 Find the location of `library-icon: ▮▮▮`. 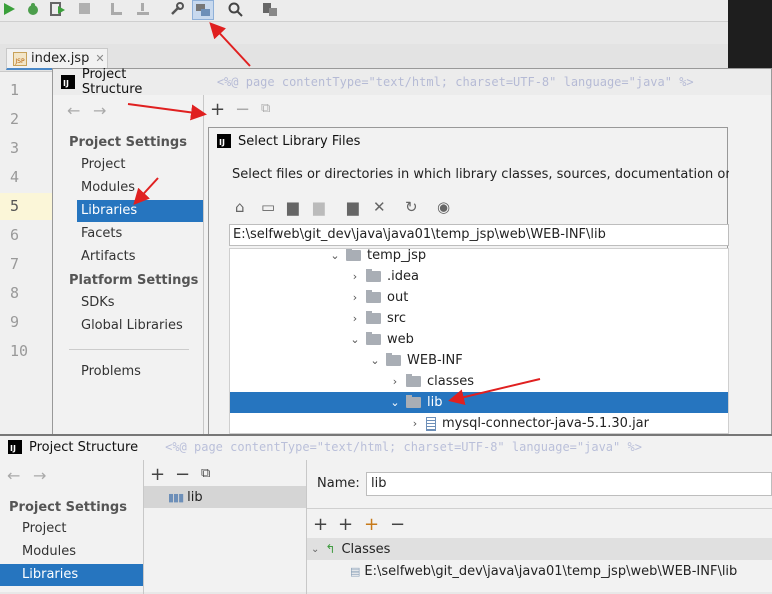

library-icon: ▮▮▮ is located at coordinates (176, 497).